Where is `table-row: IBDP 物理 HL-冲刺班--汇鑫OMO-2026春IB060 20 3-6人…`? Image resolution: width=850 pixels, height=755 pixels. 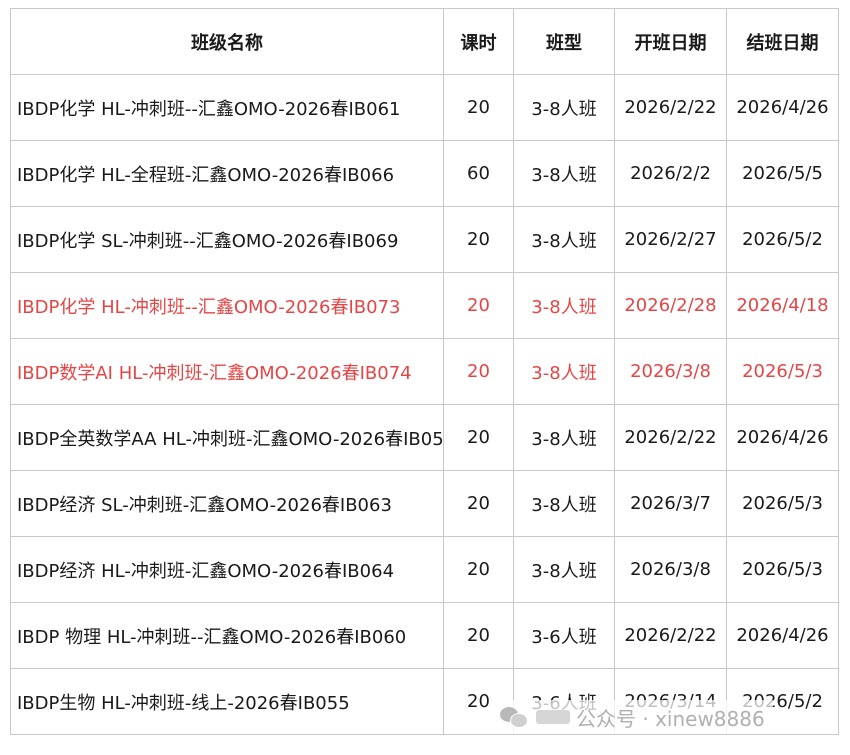 table-row: IBDP 物理 HL-冲刺班--汇鑫OMO-2026春IB060 20 3-6人… is located at coordinates (424, 635).